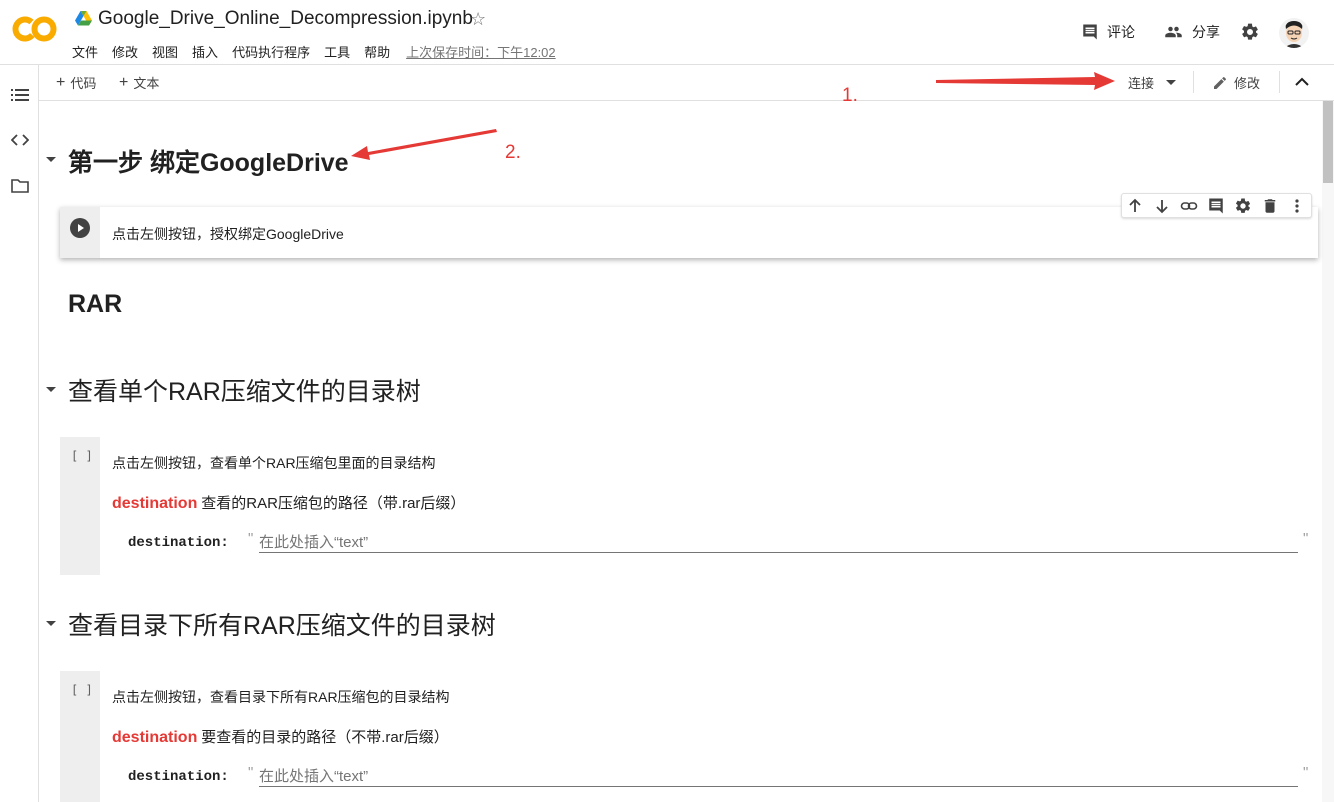  What do you see at coordinates (95, 304) in the screenshot?
I see `rar-heading: RAR` at bounding box center [95, 304].